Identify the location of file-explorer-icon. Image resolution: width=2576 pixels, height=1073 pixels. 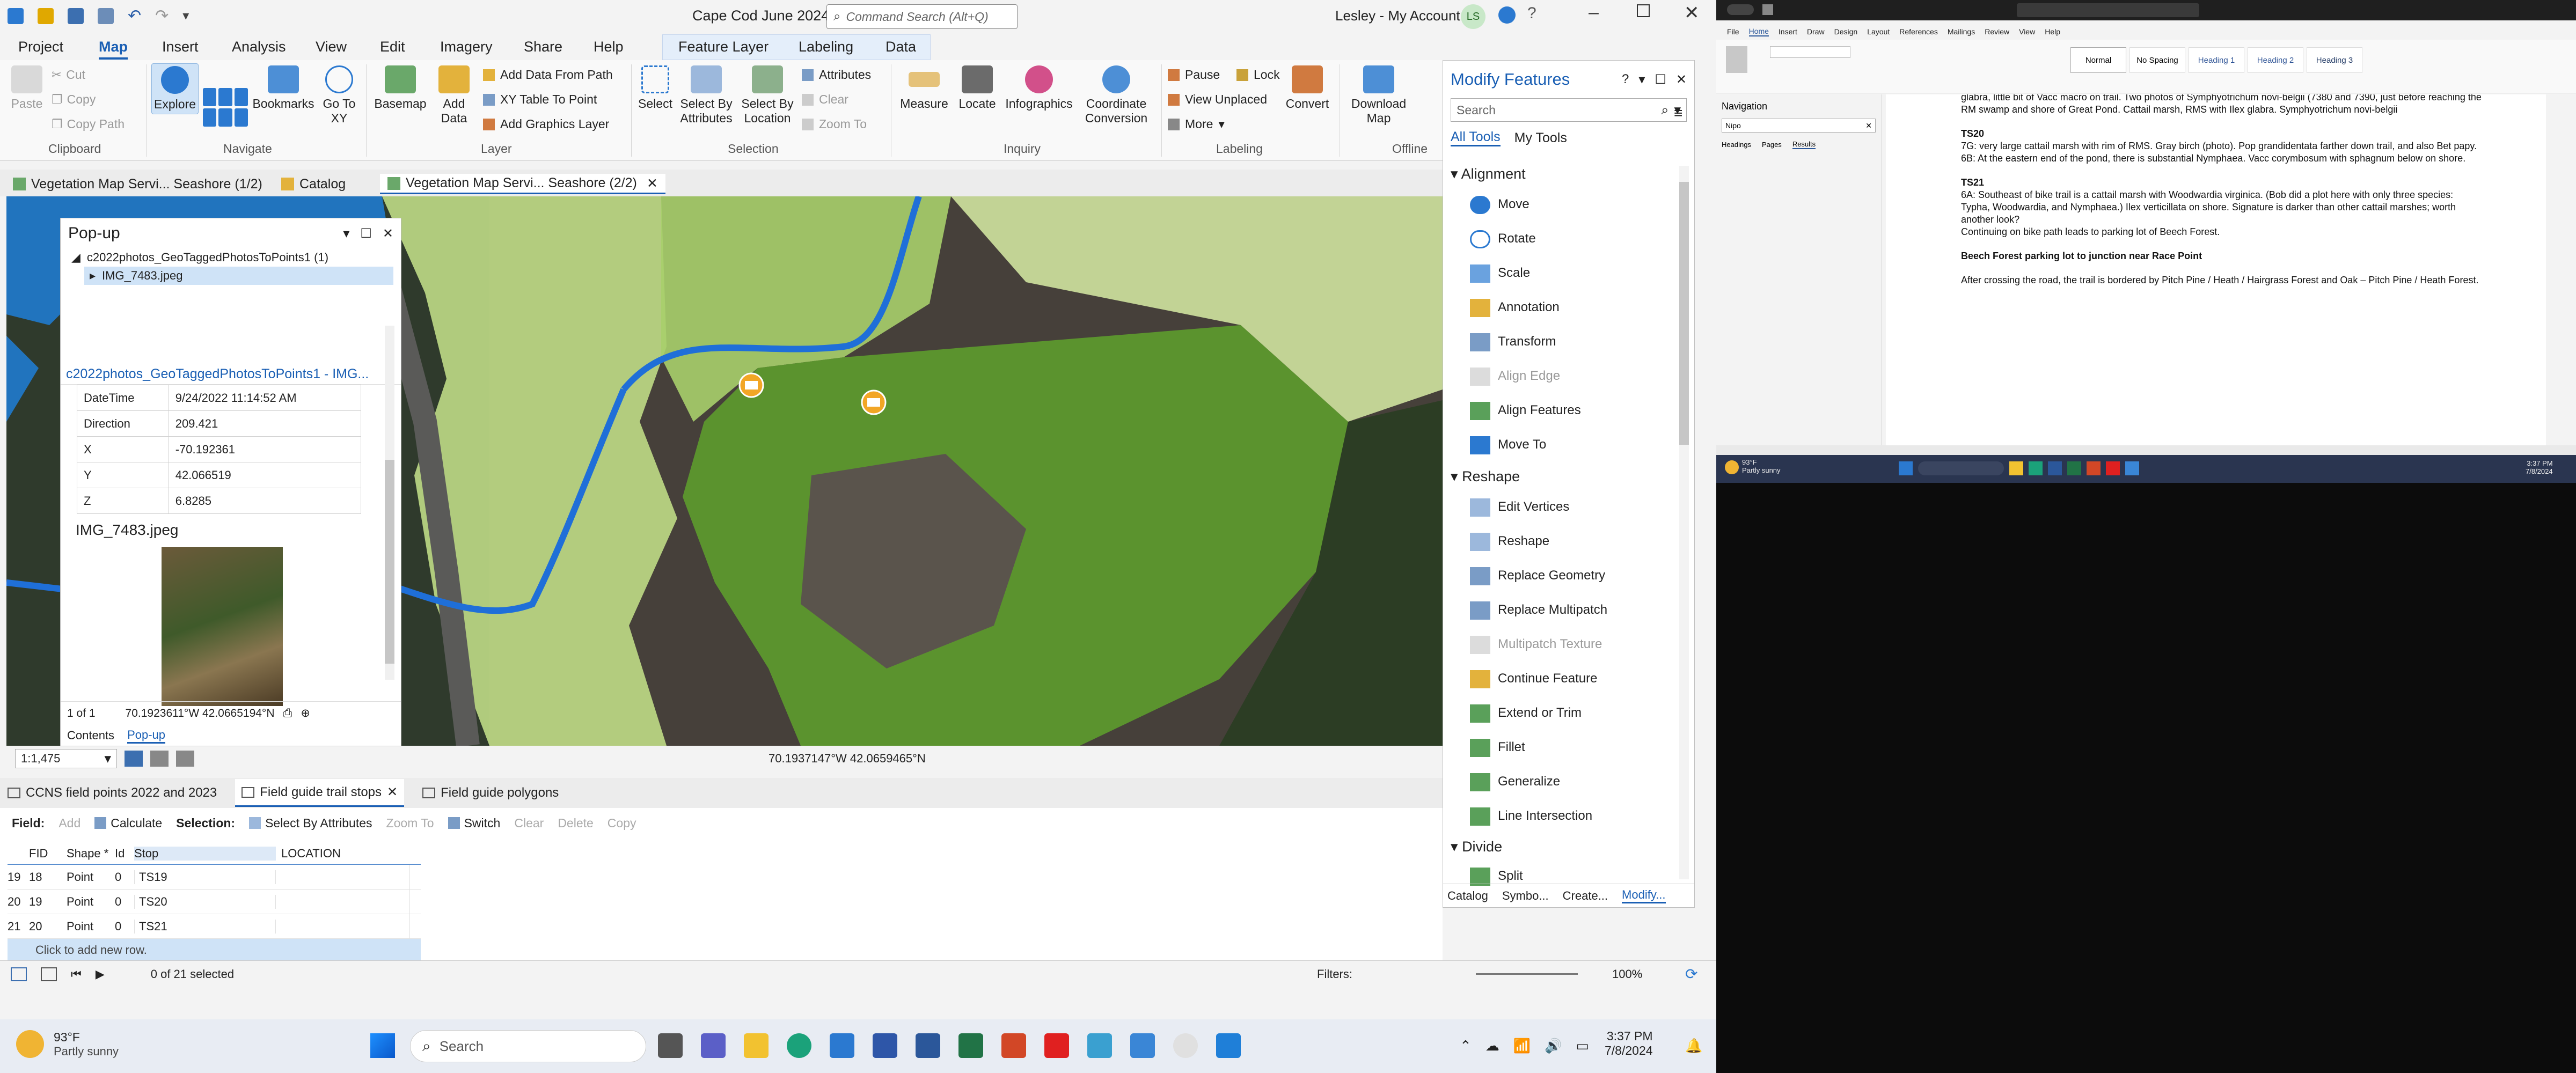
(756, 1045).